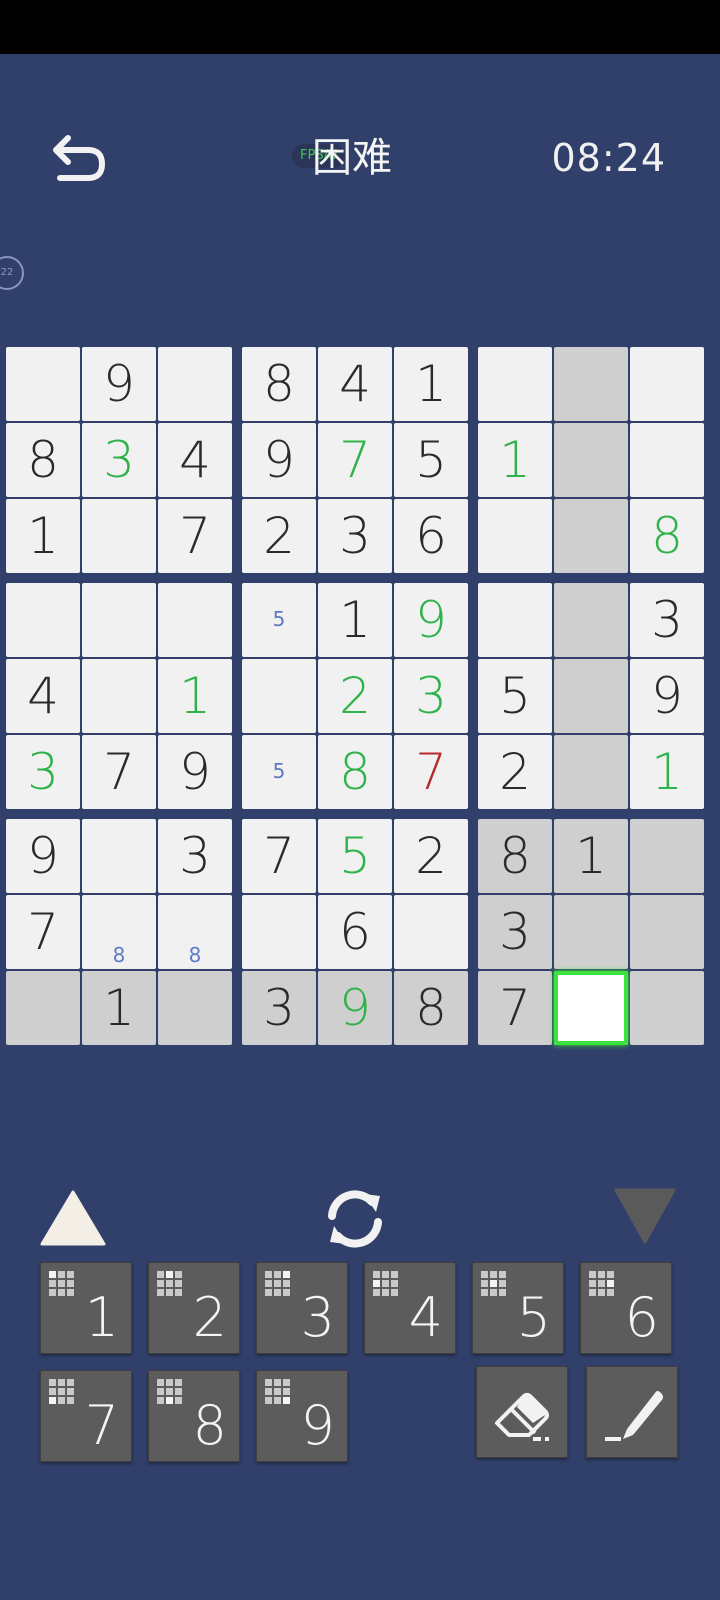  Describe the element at coordinates (431, 696) in the screenshot. I see `cell-r5c6: 3` at that location.